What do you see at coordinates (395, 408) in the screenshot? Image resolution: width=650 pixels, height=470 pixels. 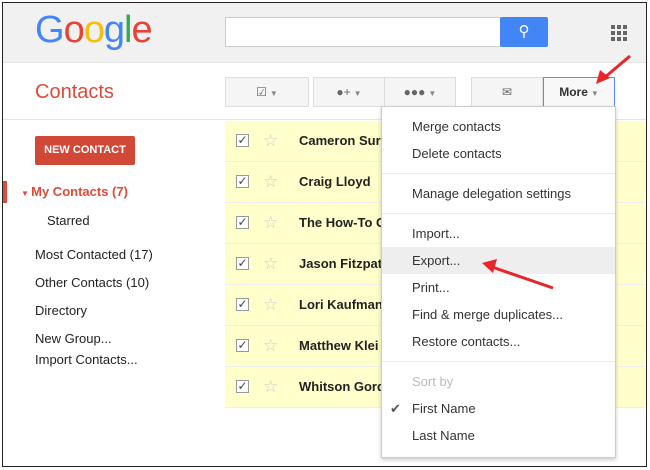 I see `checkmark-icon: ✔` at bounding box center [395, 408].